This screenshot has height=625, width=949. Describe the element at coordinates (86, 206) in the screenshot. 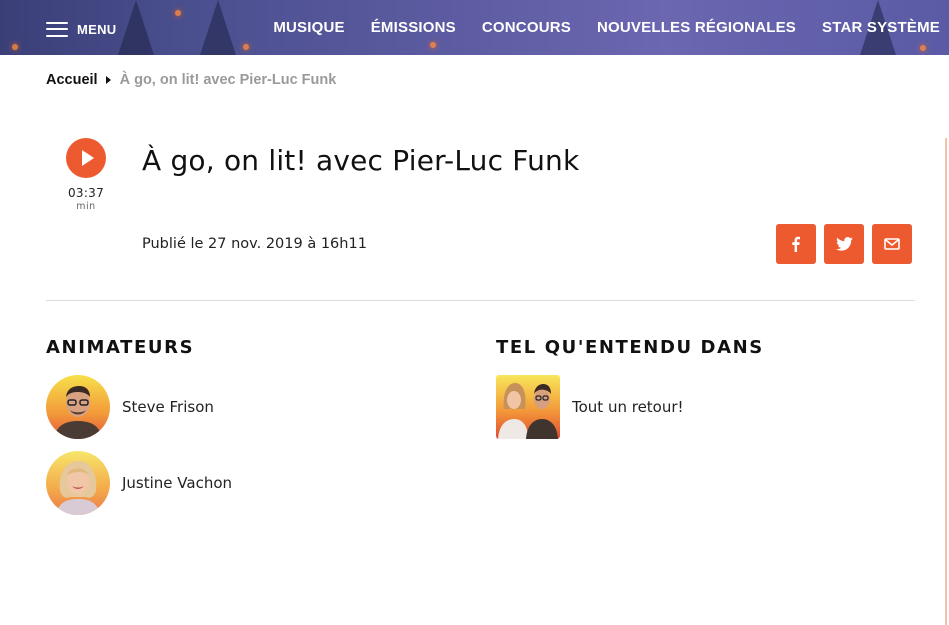

I see `duration-unit: min` at that location.